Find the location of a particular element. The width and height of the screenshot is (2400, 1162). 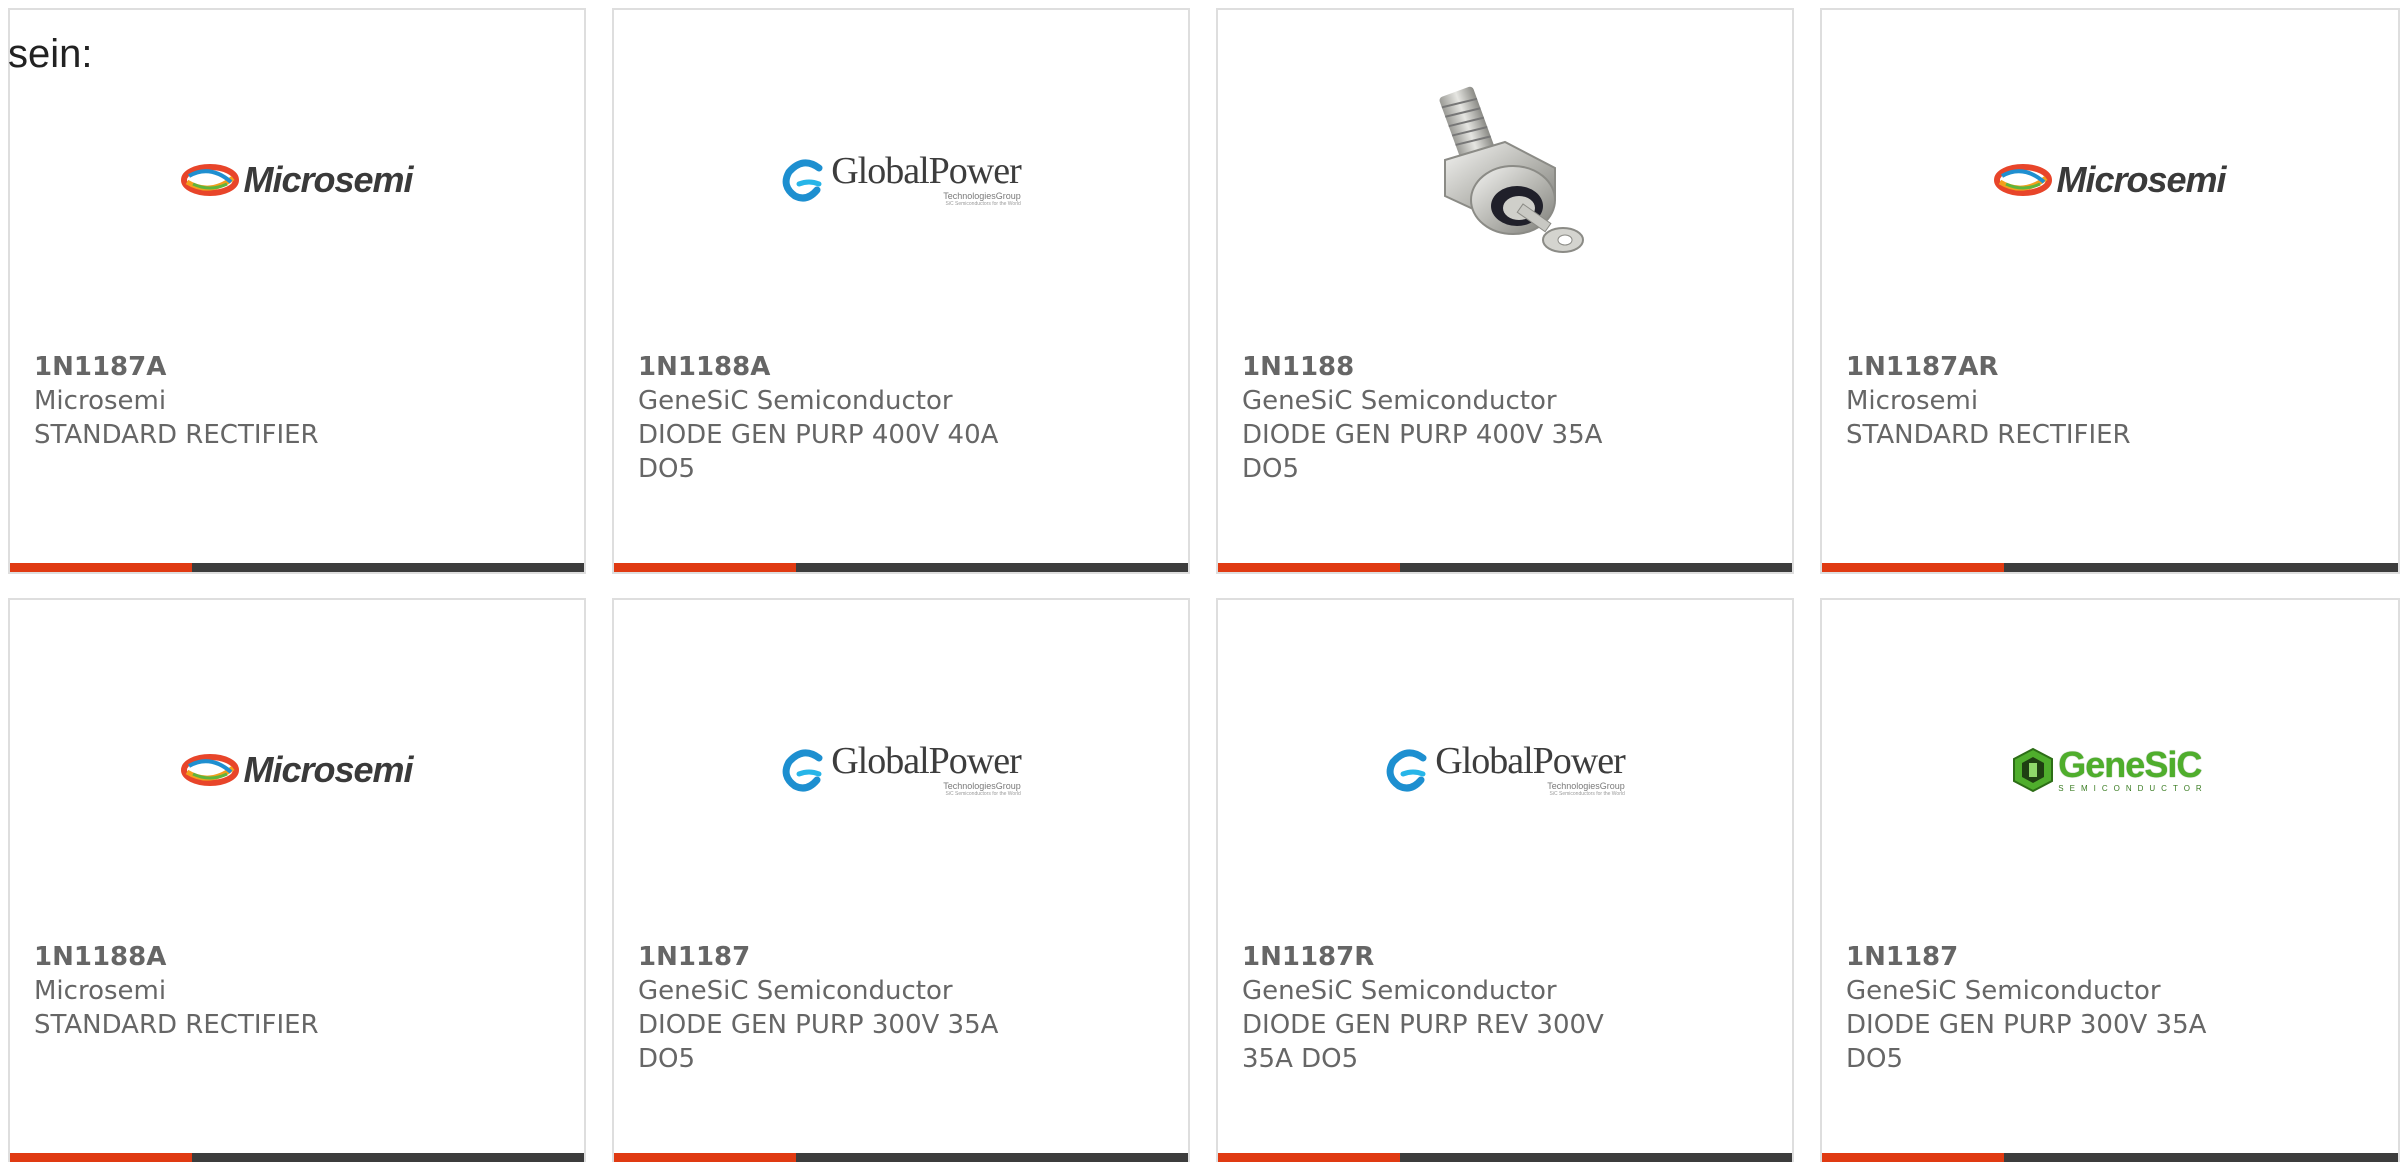

part-number: 1N1187AR is located at coordinates (1922, 367).